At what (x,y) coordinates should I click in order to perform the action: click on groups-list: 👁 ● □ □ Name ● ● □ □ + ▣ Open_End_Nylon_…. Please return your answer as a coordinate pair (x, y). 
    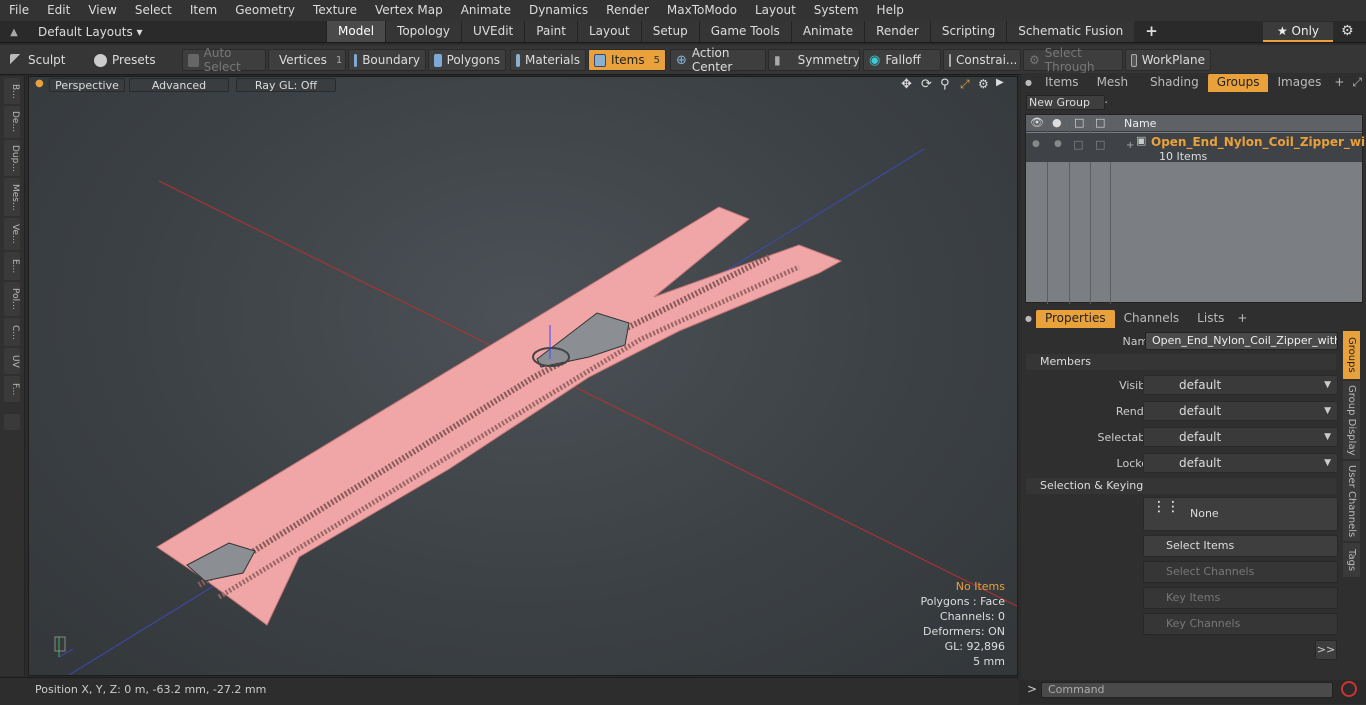
    Looking at the image, I should click on (1195, 209).